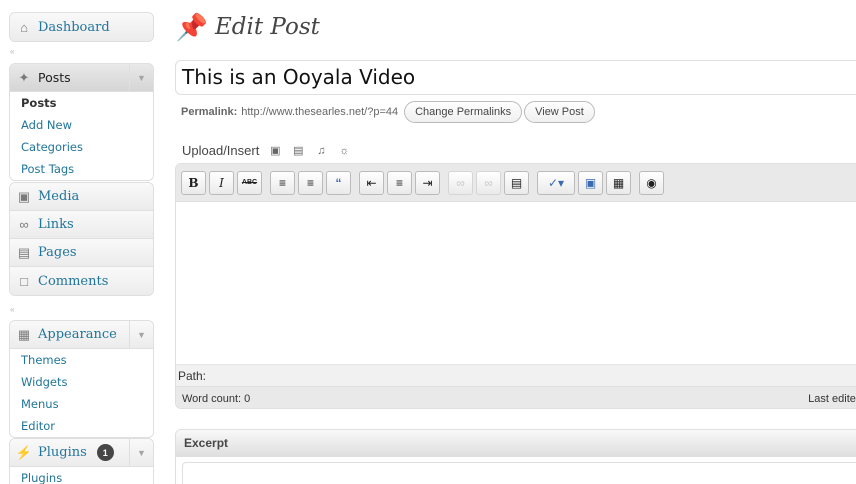 This screenshot has width=856, height=484. I want to click on menu-pages-label: Pages, so click(57, 252).